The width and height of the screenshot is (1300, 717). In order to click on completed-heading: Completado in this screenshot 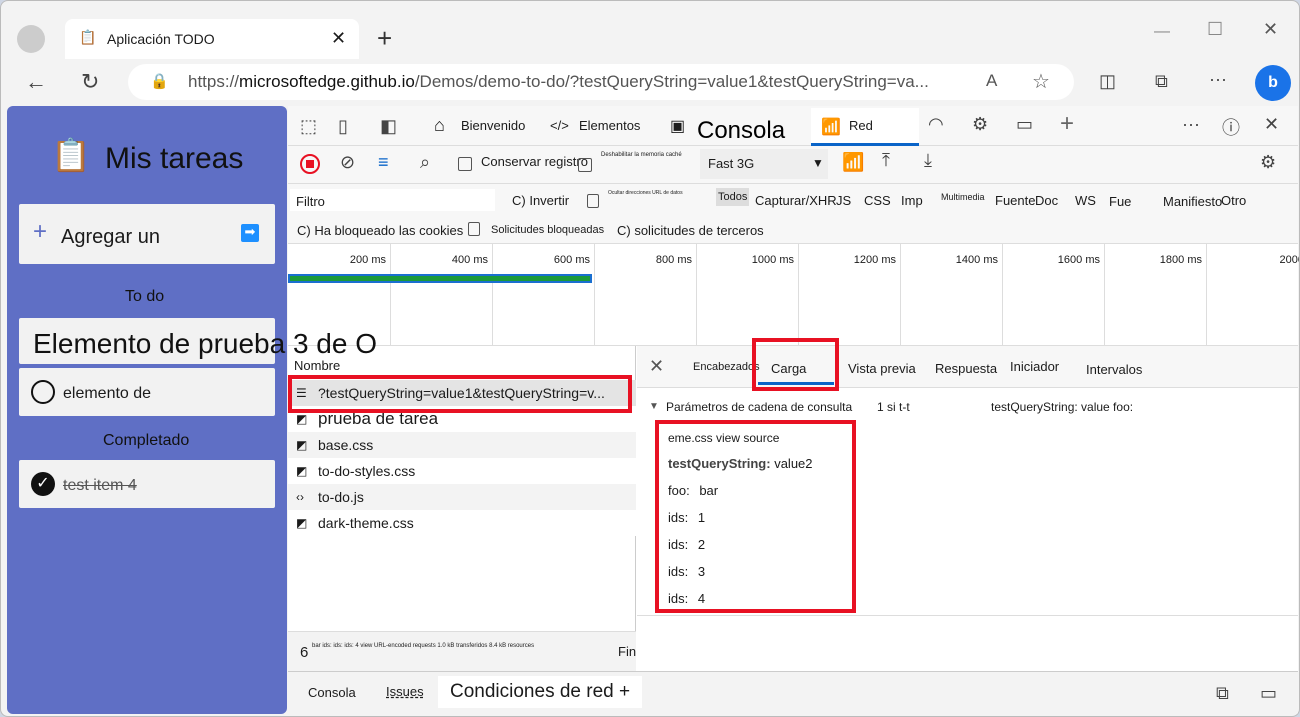, I will do `click(146, 440)`.